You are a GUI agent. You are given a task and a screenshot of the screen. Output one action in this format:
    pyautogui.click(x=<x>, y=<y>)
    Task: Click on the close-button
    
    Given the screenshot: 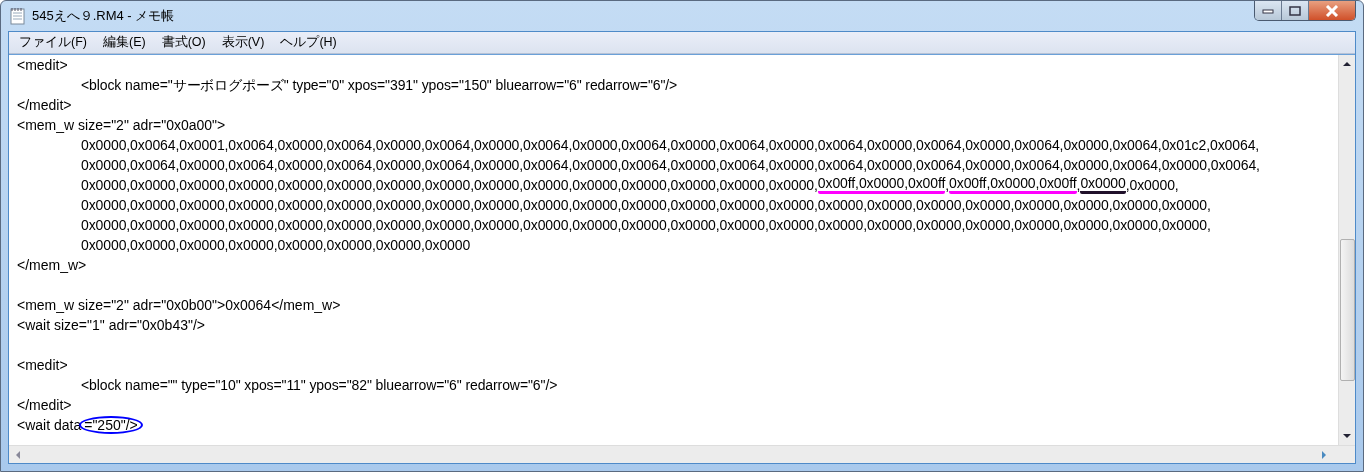 What is the action you would take?
    pyautogui.click(x=1332, y=10)
    